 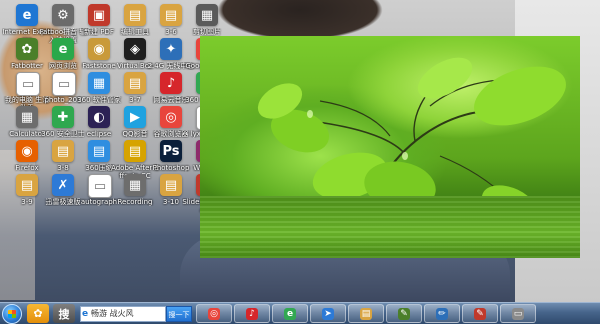 What do you see at coordinates (171, 151) in the screenshot?
I see `ps-icon: Ps` at bounding box center [171, 151].